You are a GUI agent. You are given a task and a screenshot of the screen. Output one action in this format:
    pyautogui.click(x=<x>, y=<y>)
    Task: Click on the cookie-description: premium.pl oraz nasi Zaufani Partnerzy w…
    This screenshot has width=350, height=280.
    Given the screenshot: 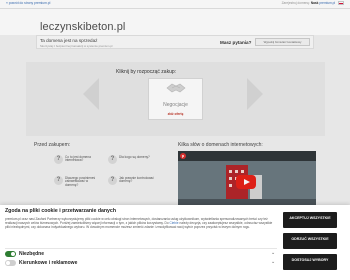 What is the action you would take?
    pyautogui.click(x=141, y=223)
    